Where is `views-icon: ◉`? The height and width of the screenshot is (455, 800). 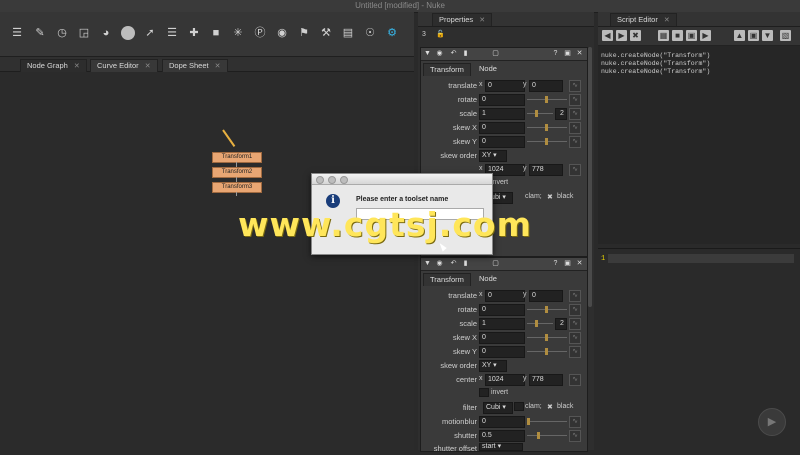
views-icon: ◉ is located at coordinates (282, 33).